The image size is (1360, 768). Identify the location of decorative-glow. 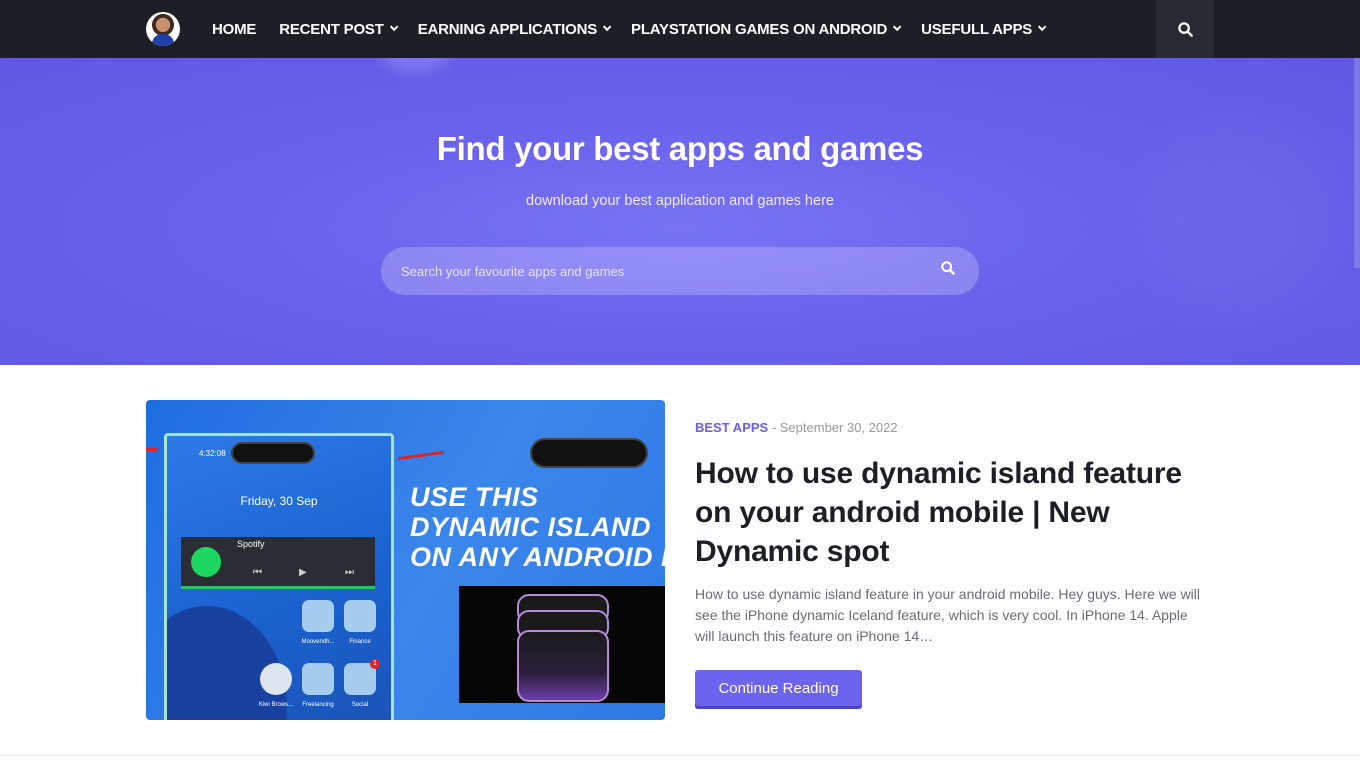
(415, 65).